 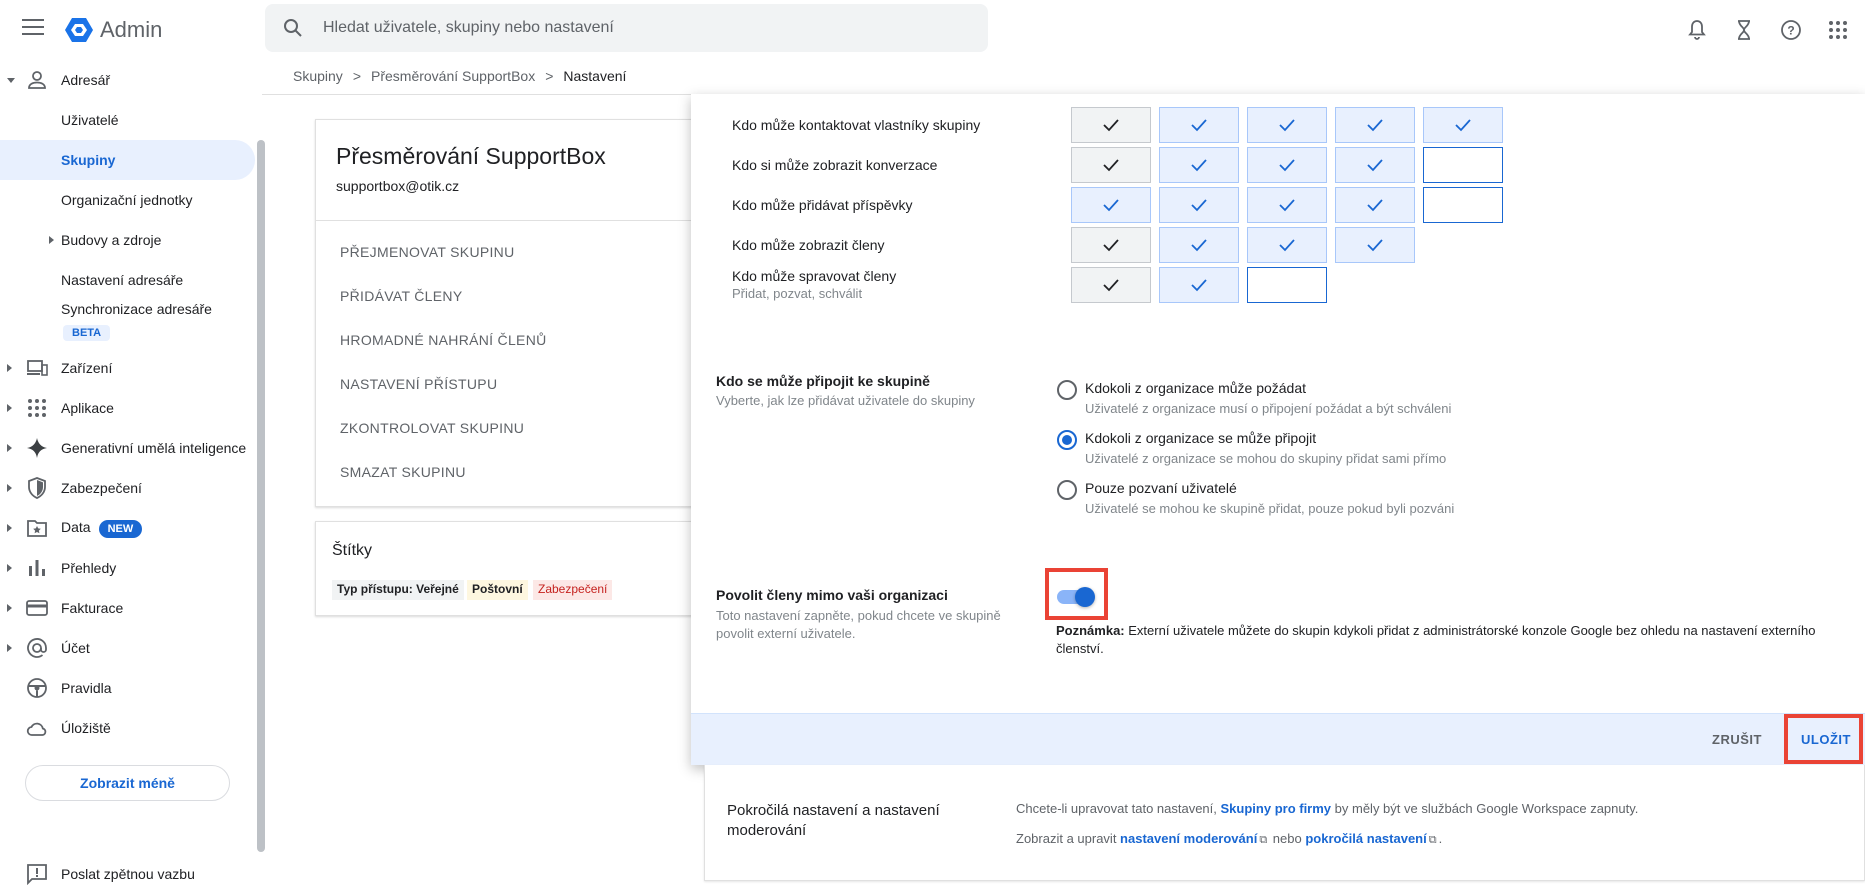 What do you see at coordinates (79, 30) in the screenshot?
I see `admin-logo` at bounding box center [79, 30].